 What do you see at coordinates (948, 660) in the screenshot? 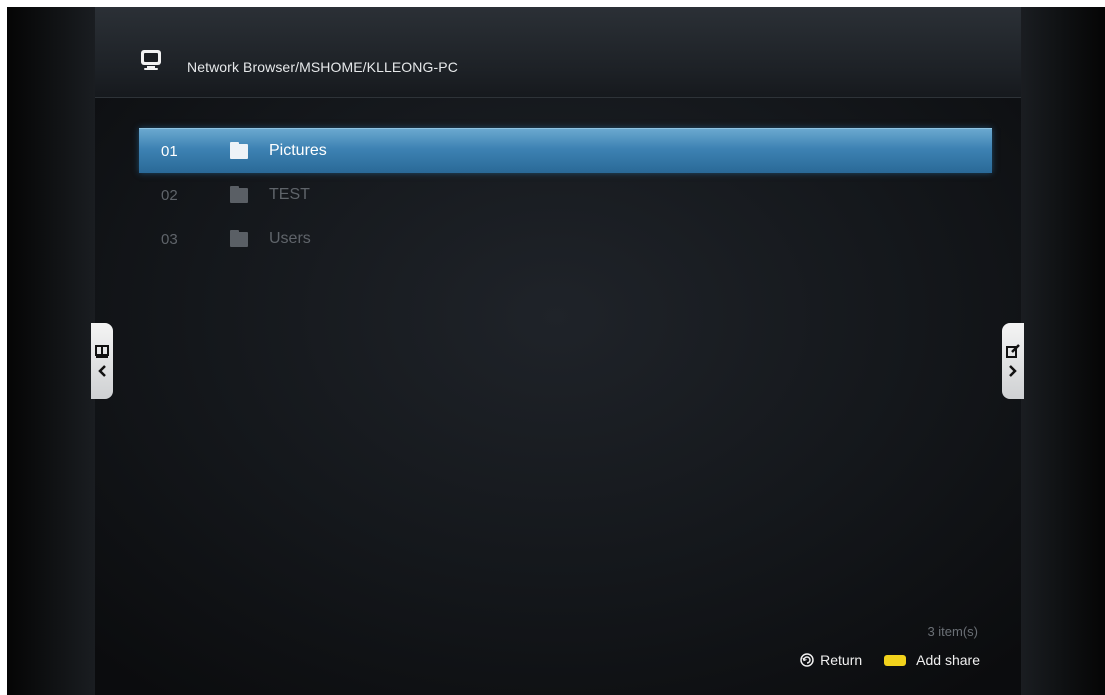
I see `add-share-label: Add share` at bounding box center [948, 660].